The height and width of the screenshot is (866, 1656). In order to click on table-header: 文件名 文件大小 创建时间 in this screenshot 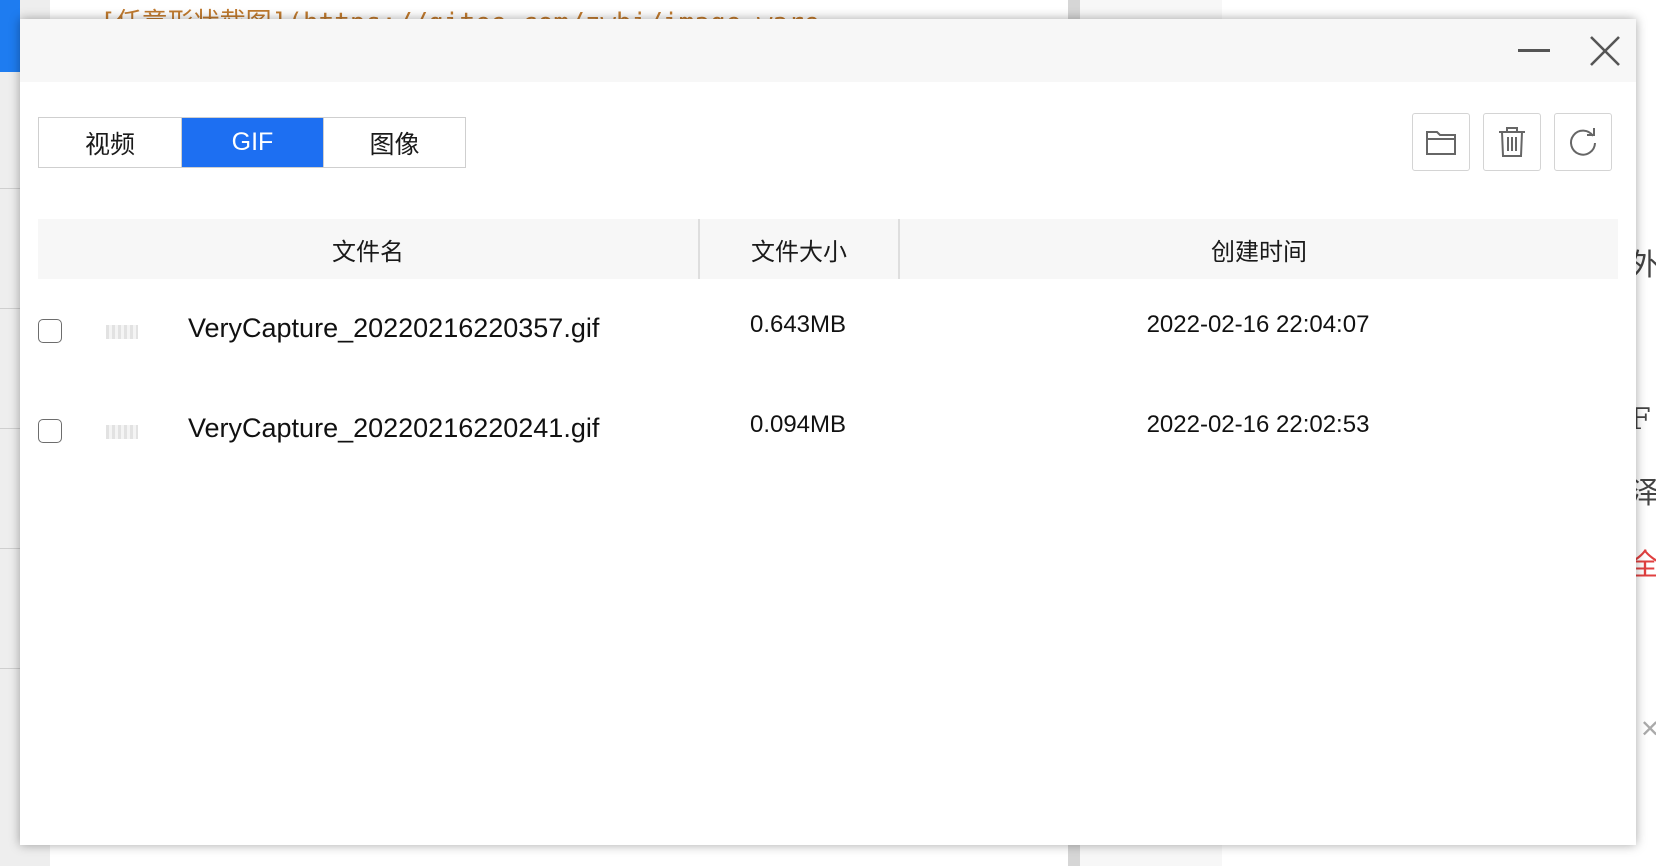, I will do `click(828, 249)`.